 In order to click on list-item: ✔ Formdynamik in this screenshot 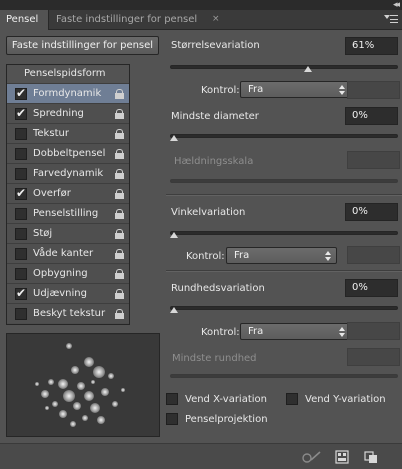, I will do `click(68, 93)`.